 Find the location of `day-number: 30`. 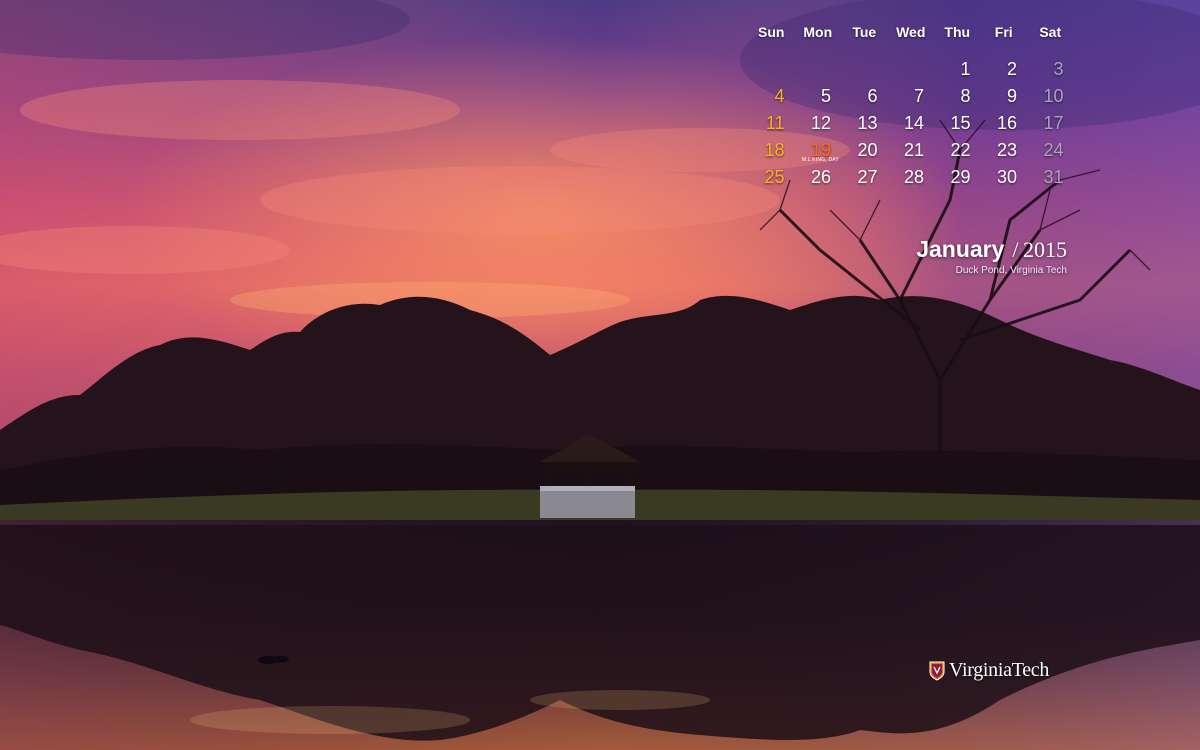

day-number: 30 is located at coordinates (1006, 177).